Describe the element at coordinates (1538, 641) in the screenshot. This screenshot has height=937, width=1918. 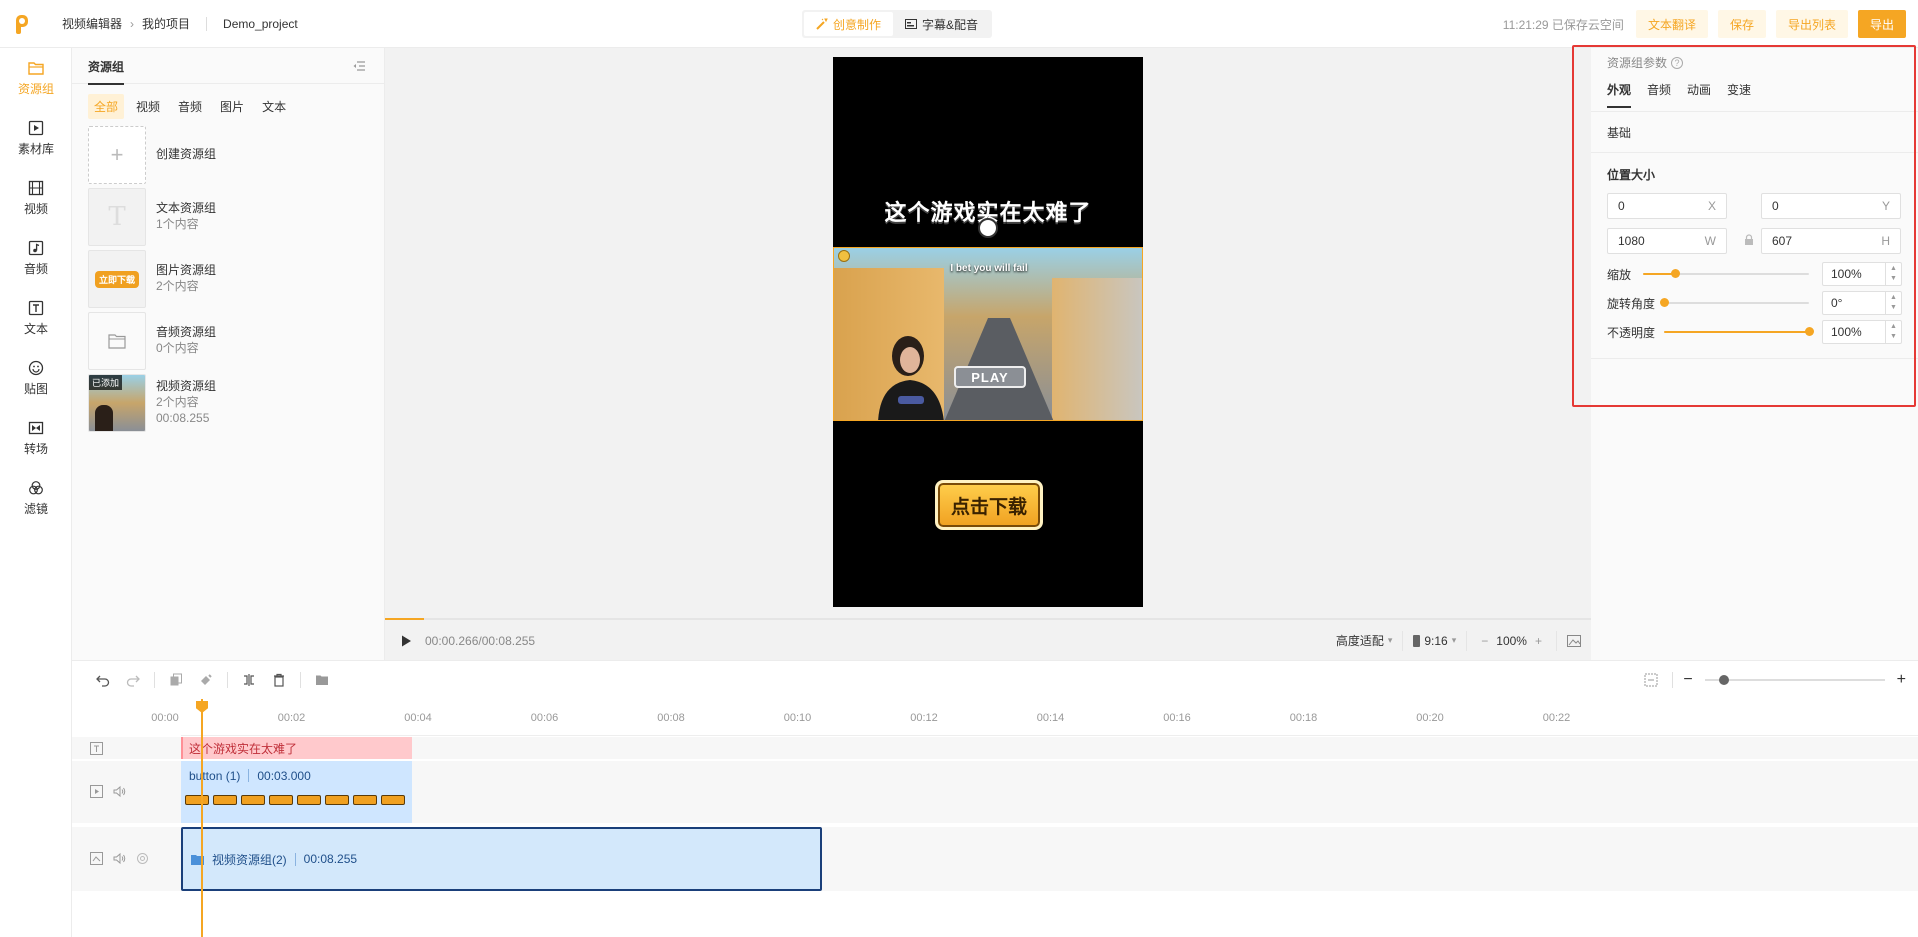
I see `zoom-in-button: +` at that location.